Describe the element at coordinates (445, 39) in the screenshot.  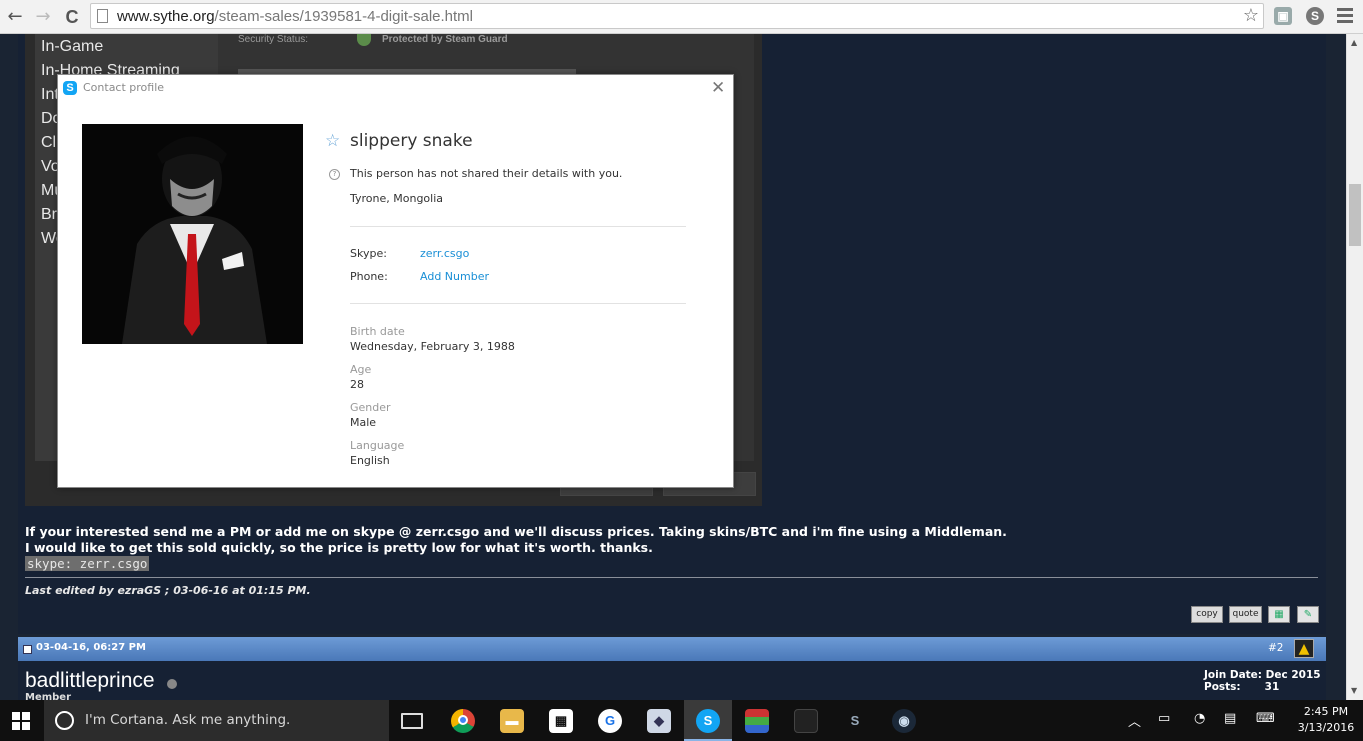
I see `security-status-value: Protected by Steam Guard` at that location.